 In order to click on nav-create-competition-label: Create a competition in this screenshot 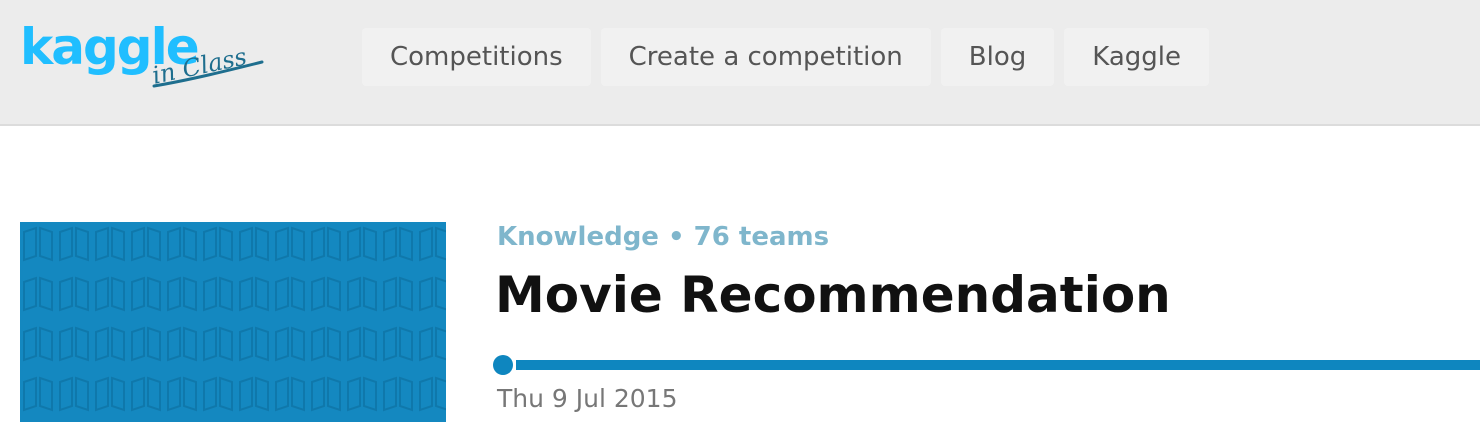, I will do `click(765, 57)`.